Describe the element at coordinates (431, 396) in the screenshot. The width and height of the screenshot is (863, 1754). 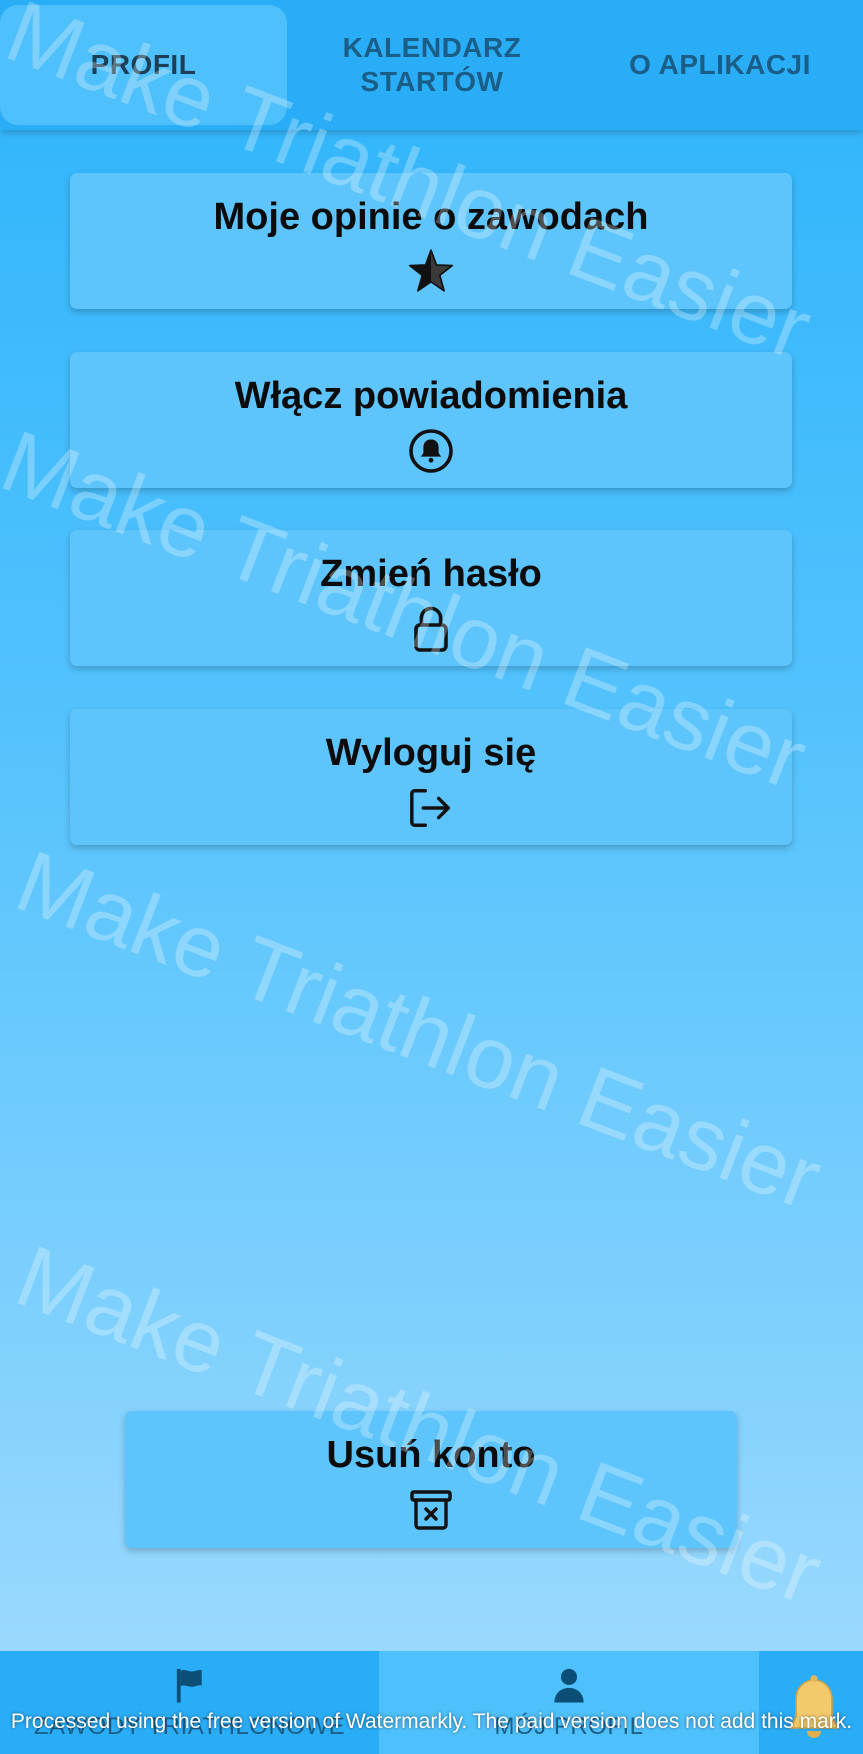
I see `enable-notifications-label: Włącz powiadomienia` at that location.